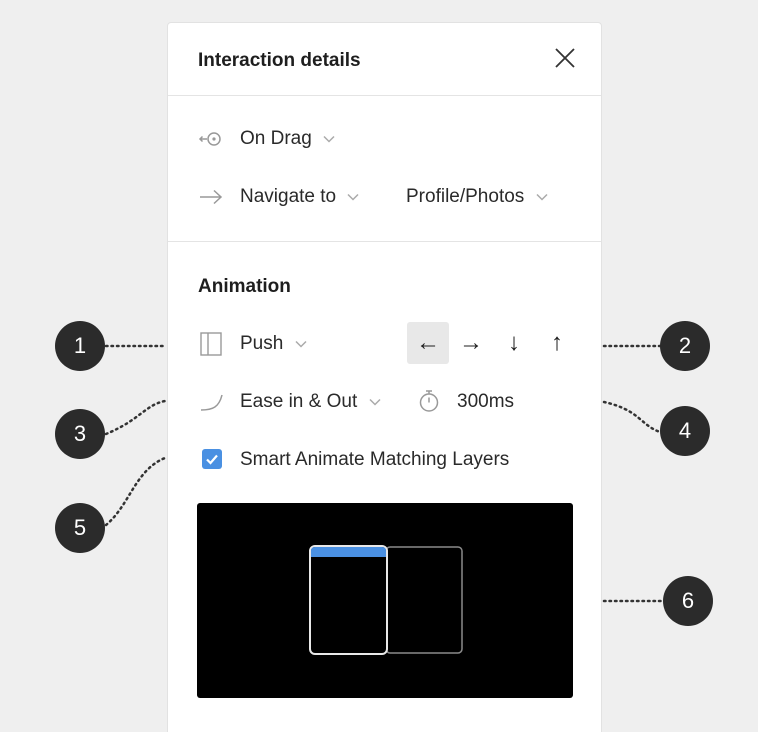  I want to click on animation-preview, so click(385, 600).